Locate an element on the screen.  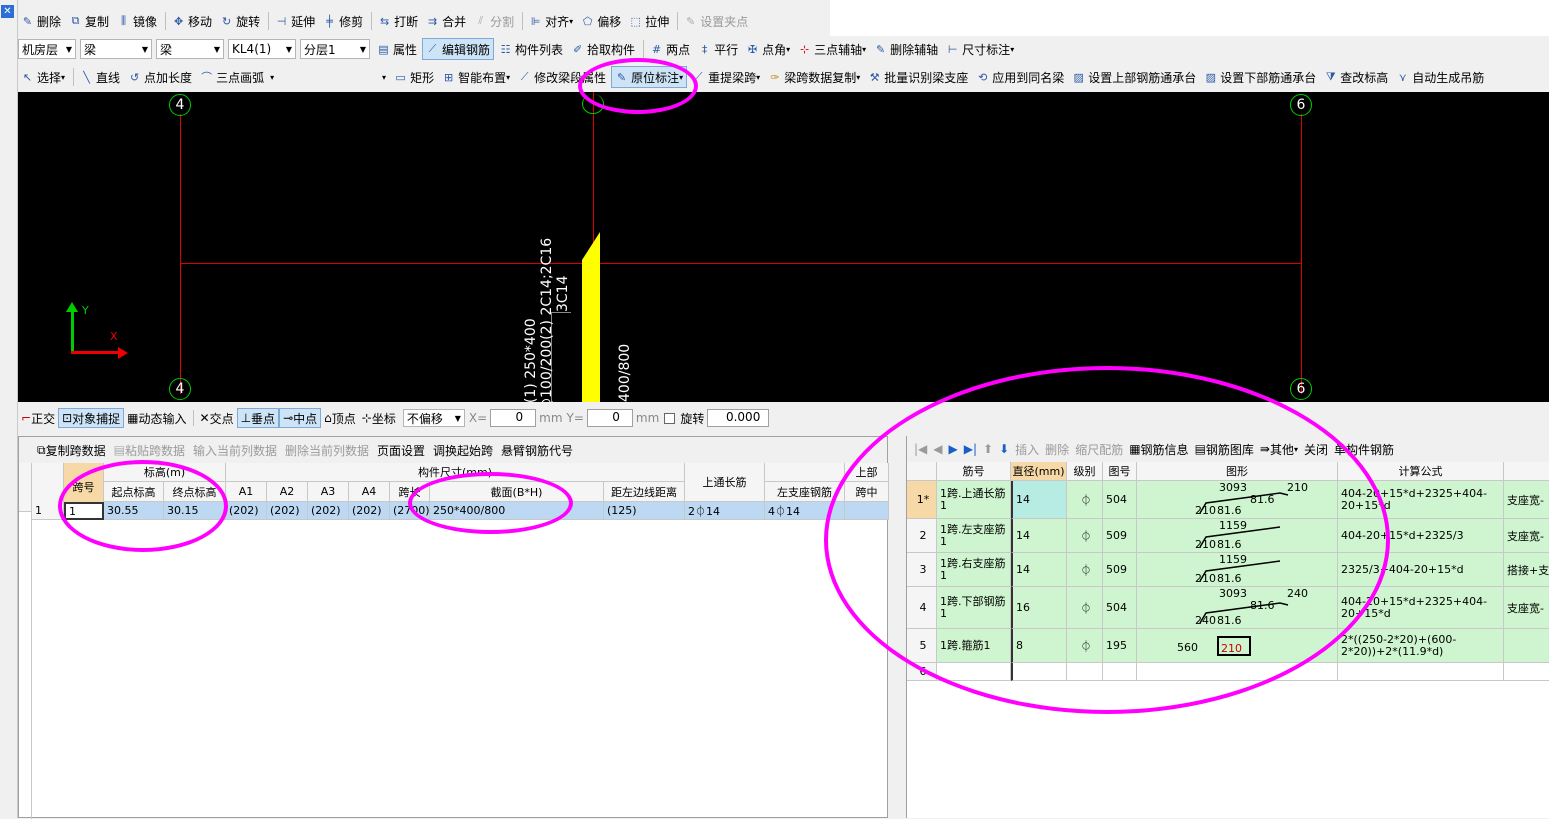
single-component-rebar-button: 单构件钢筋 is located at coordinates (1364, 449).